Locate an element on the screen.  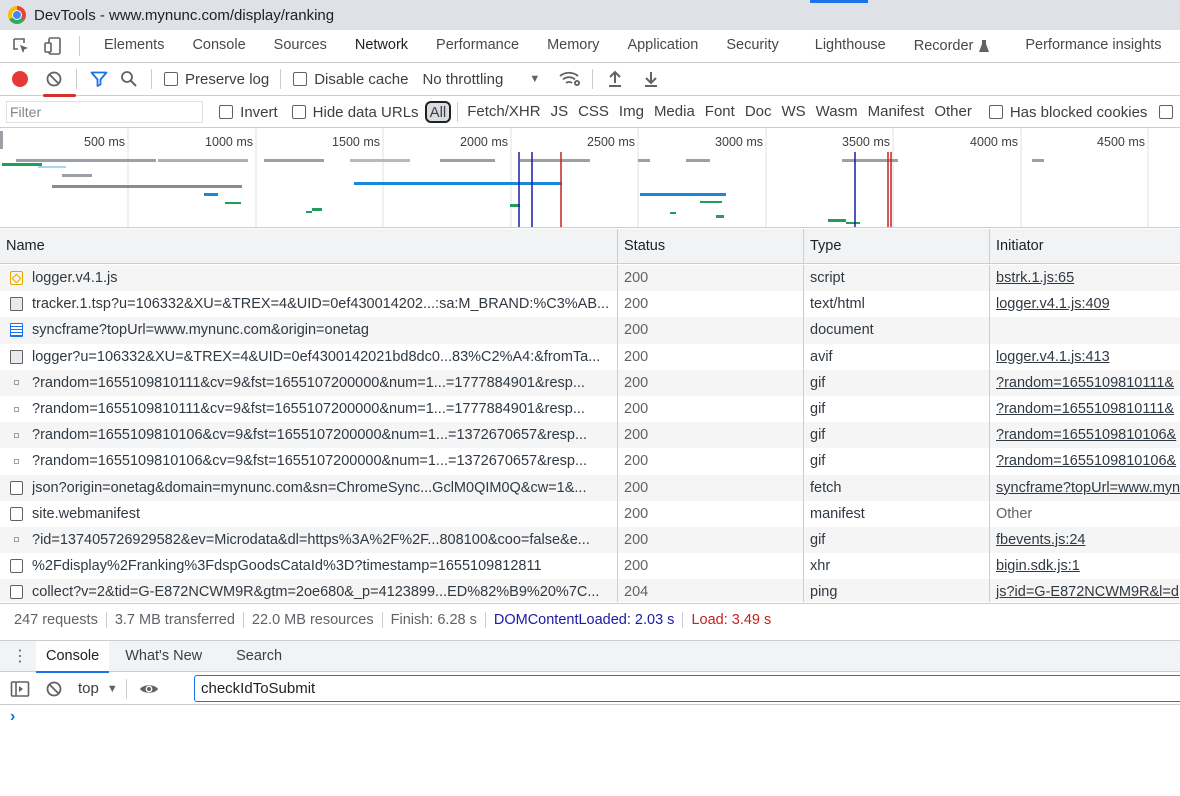
clear-console-button is located at coordinates (54, 689).